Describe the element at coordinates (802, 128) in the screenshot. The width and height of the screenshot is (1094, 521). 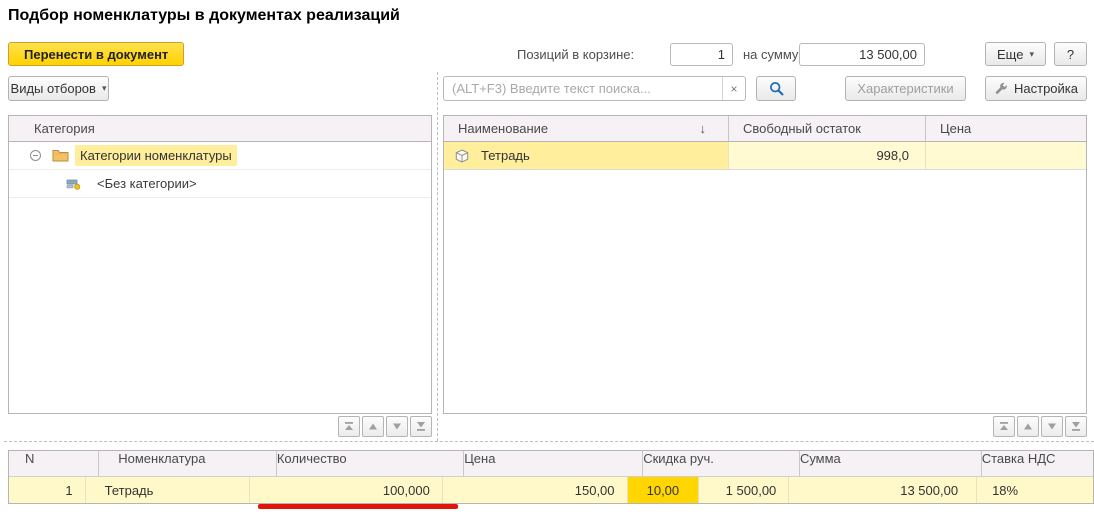
I see `column-stock-label: Свободный остаток` at that location.